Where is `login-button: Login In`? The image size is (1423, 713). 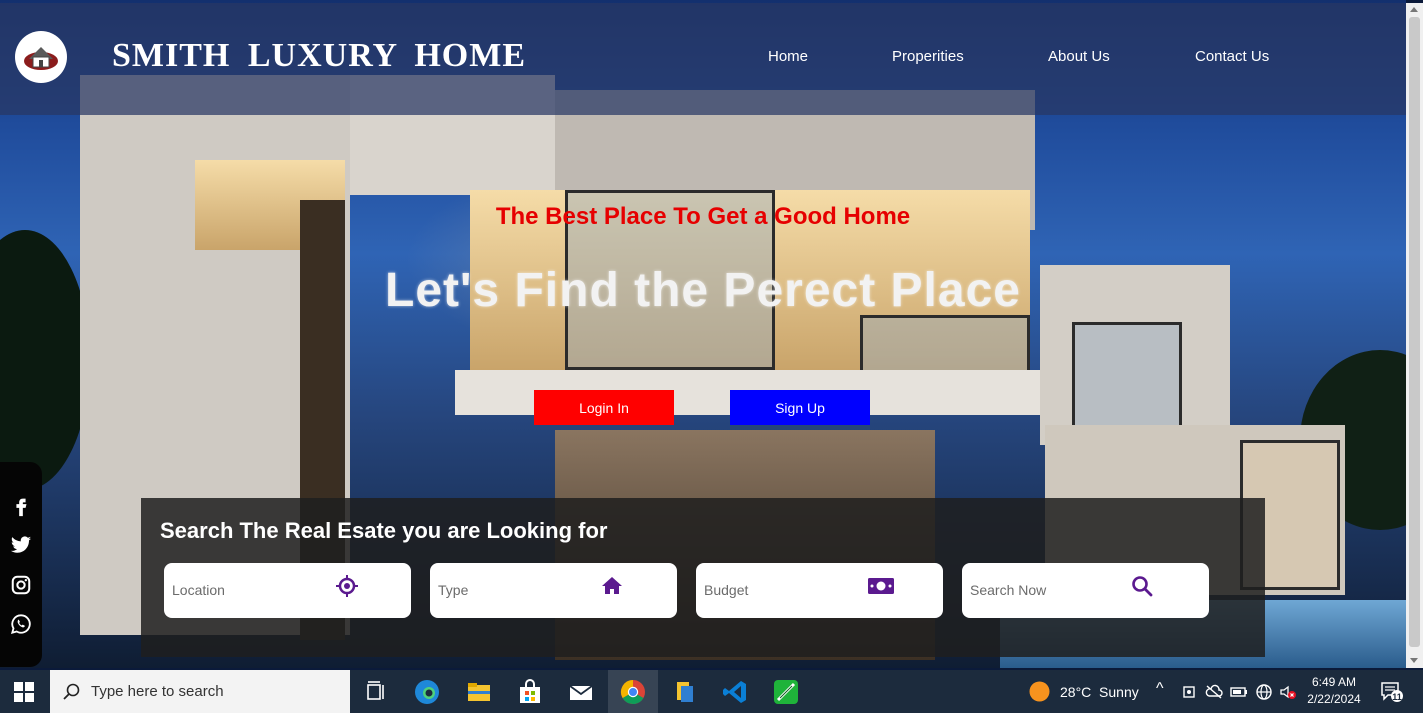
login-button: Login In is located at coordinates (604, 407).